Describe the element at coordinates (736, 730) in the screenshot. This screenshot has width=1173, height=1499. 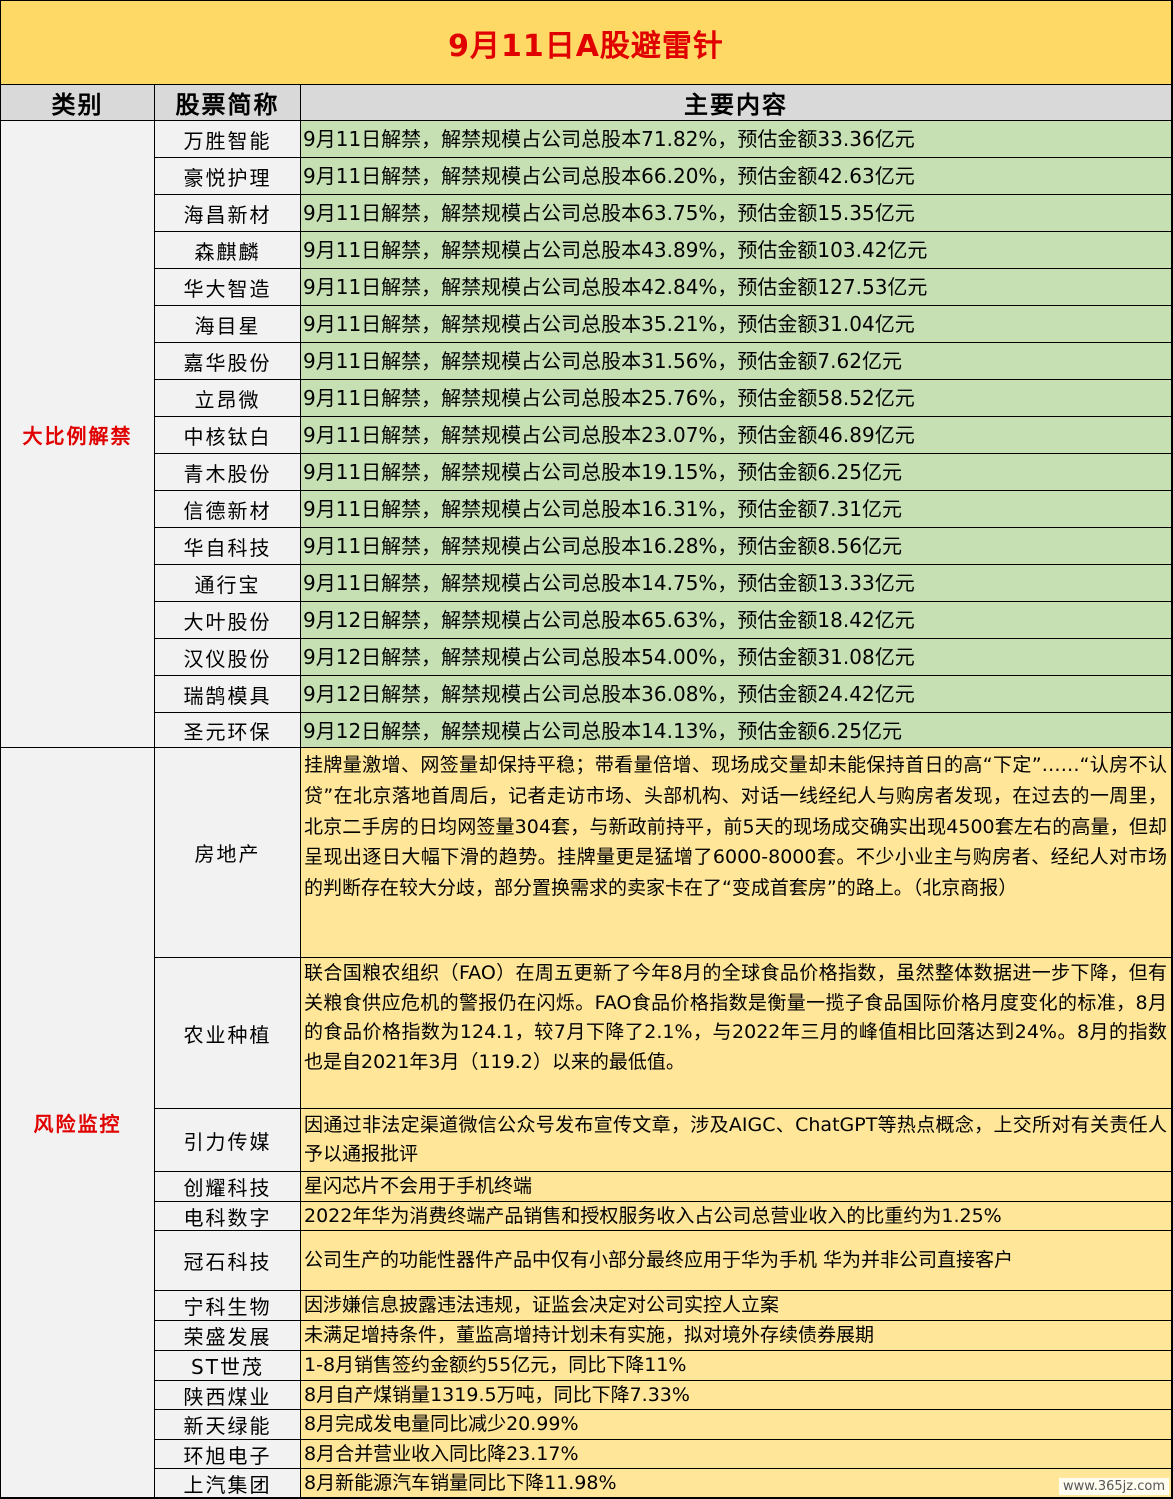
I see `stock-content: 9月12日解禁，解禁规模占公司总股本14.13%，预估金额6.25亿元` at that location.